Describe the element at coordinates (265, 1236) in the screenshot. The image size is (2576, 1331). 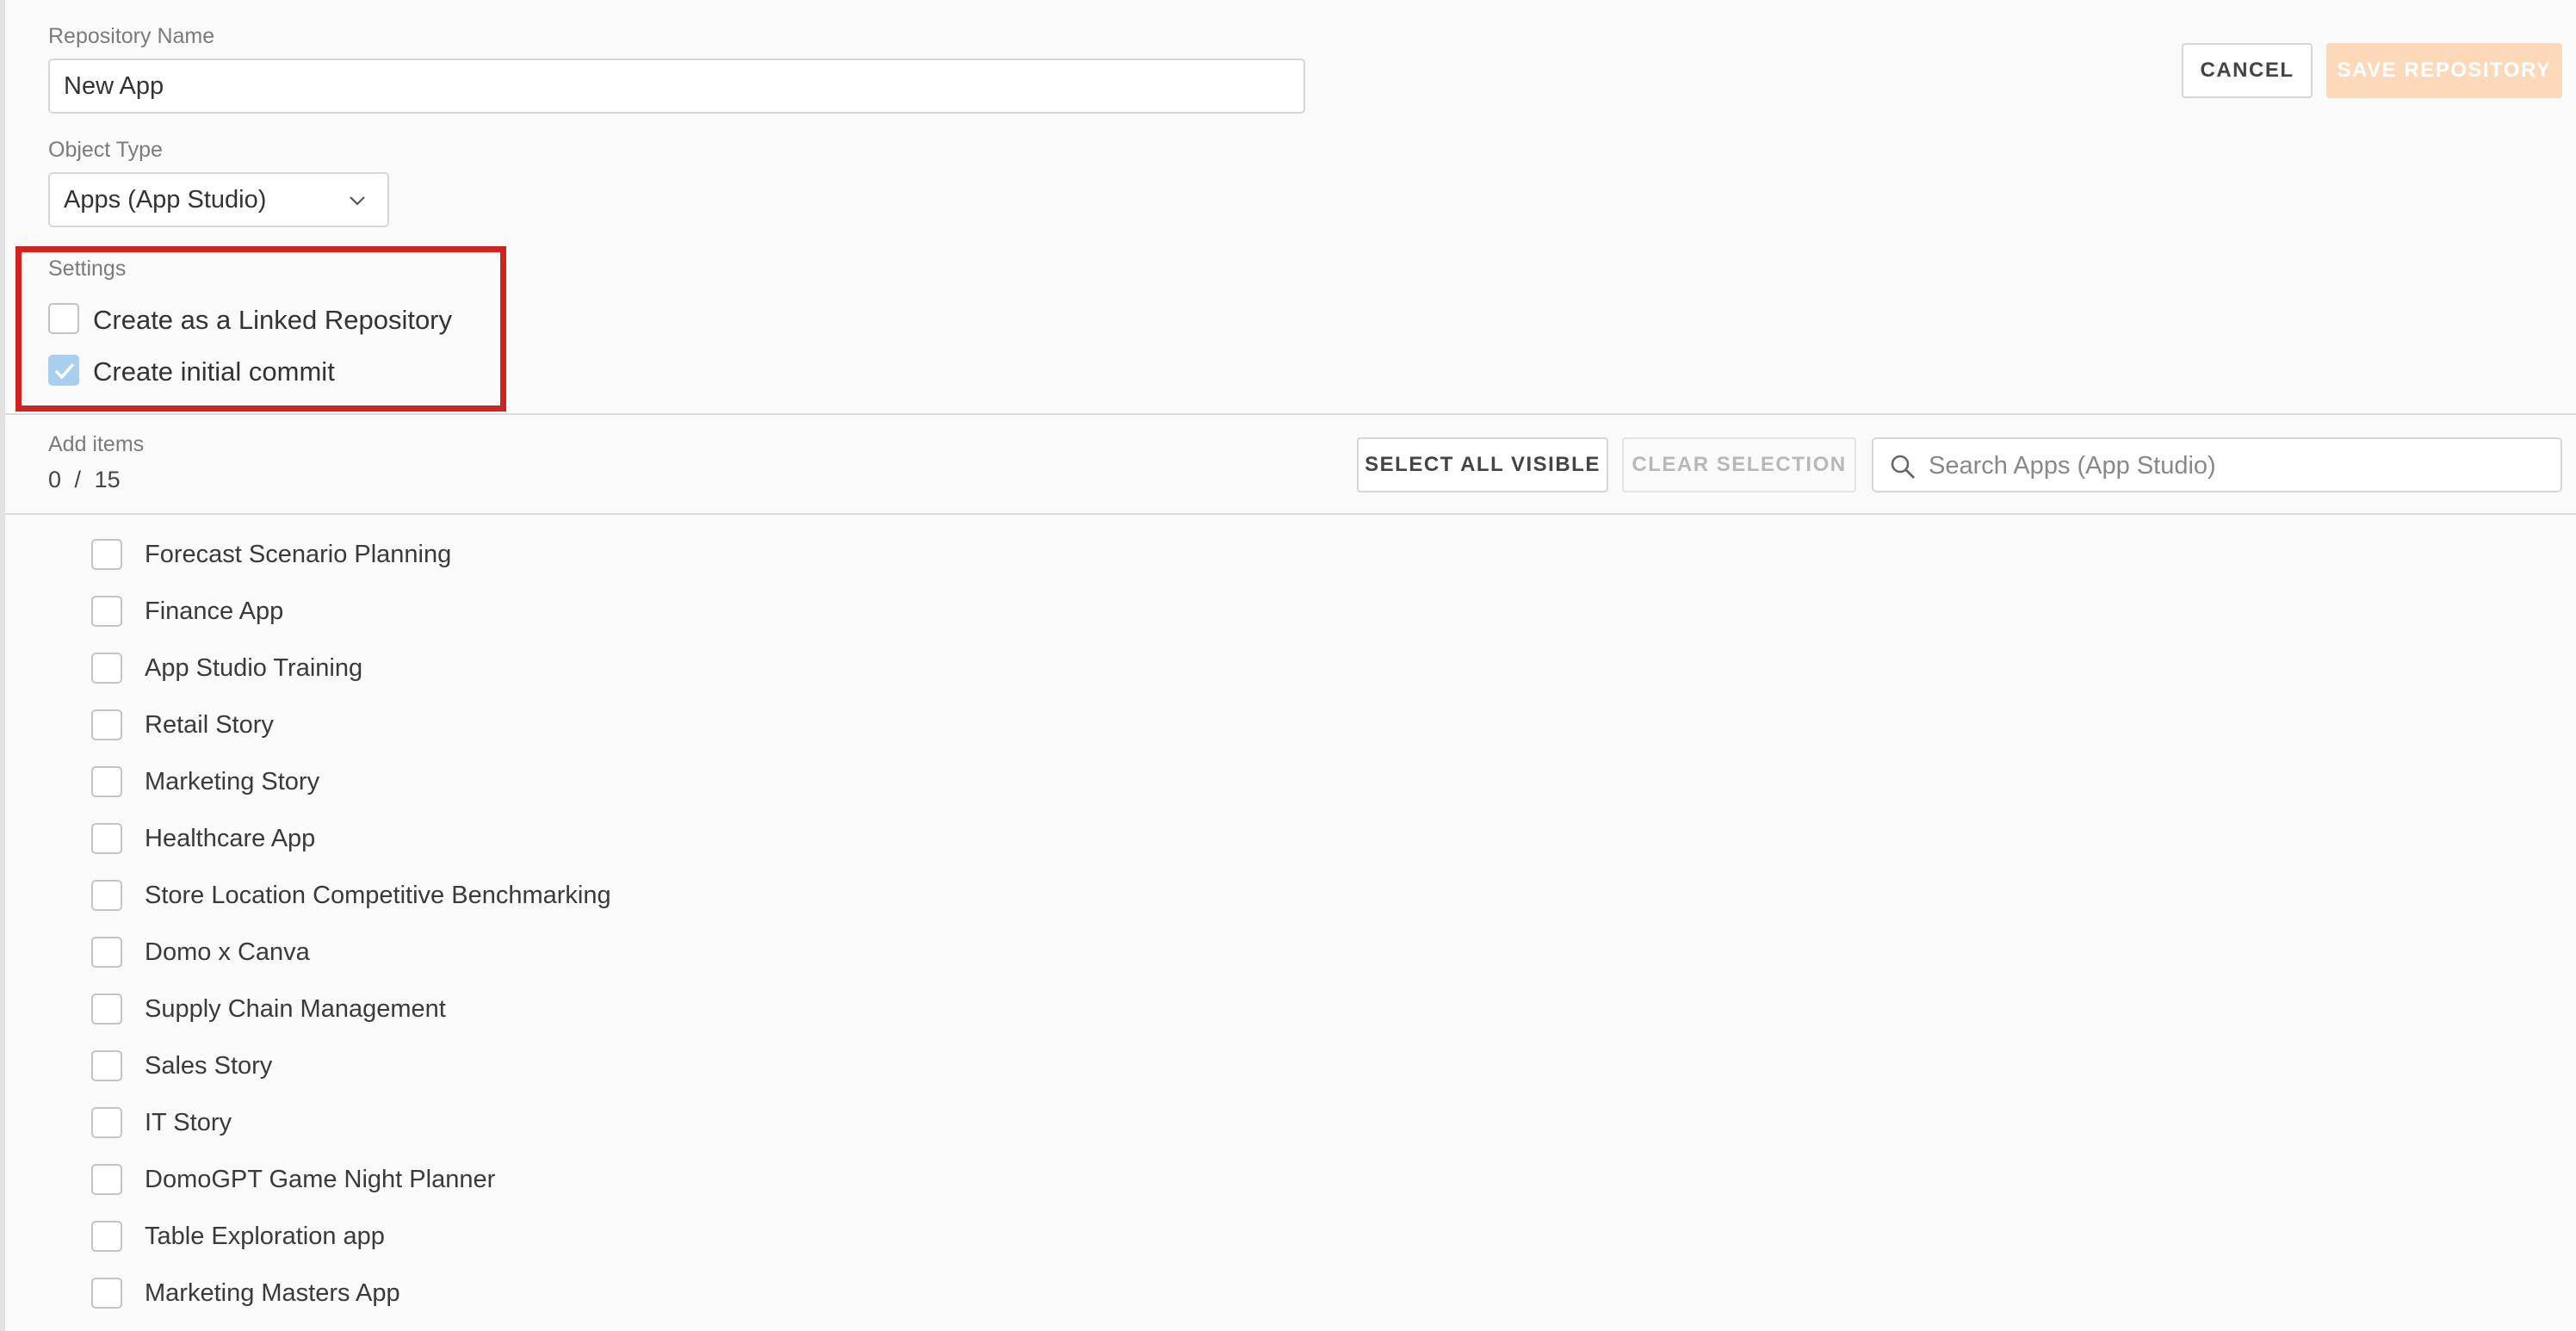
I see `item-label: Table Exploration app` at that location.